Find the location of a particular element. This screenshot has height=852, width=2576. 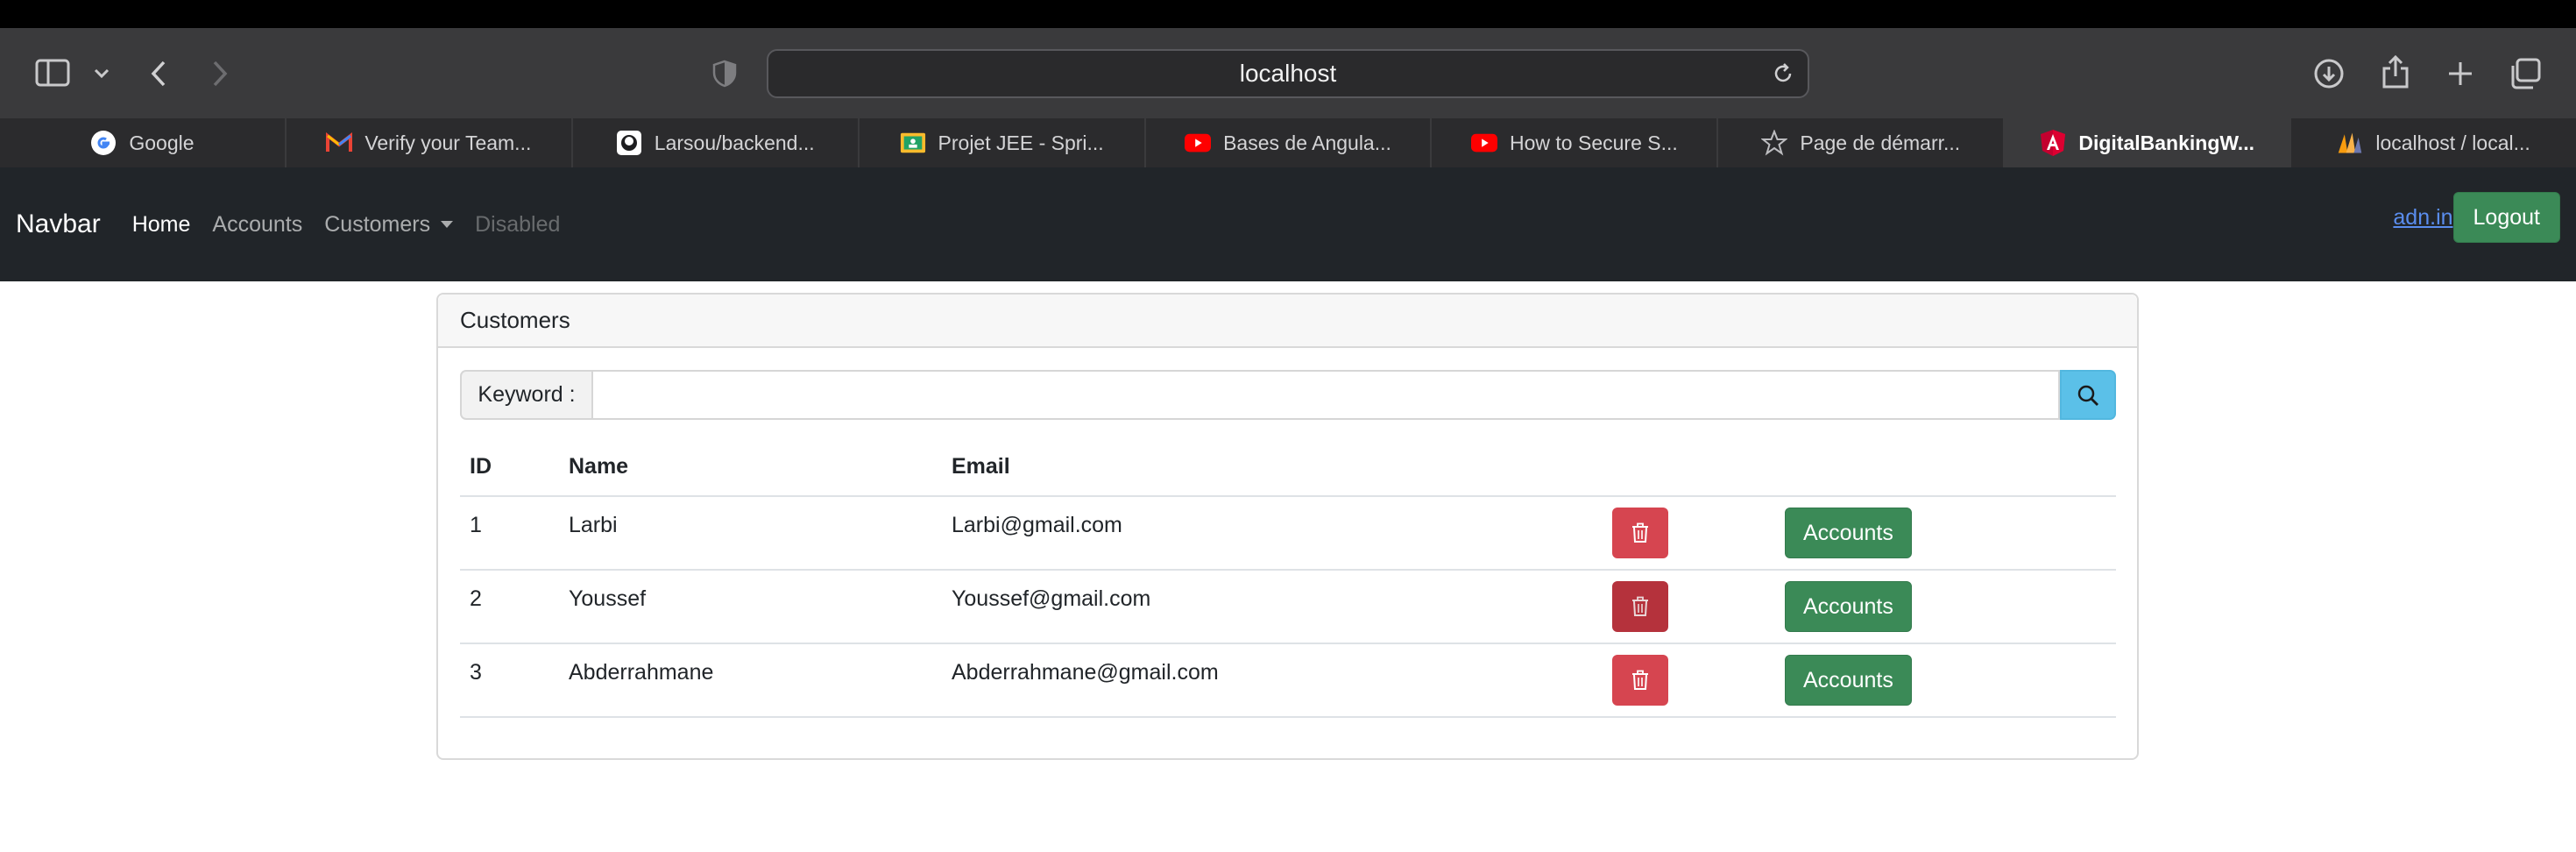

cell-email: Larbi@gmail.com is located at coordinates (1270, 533).